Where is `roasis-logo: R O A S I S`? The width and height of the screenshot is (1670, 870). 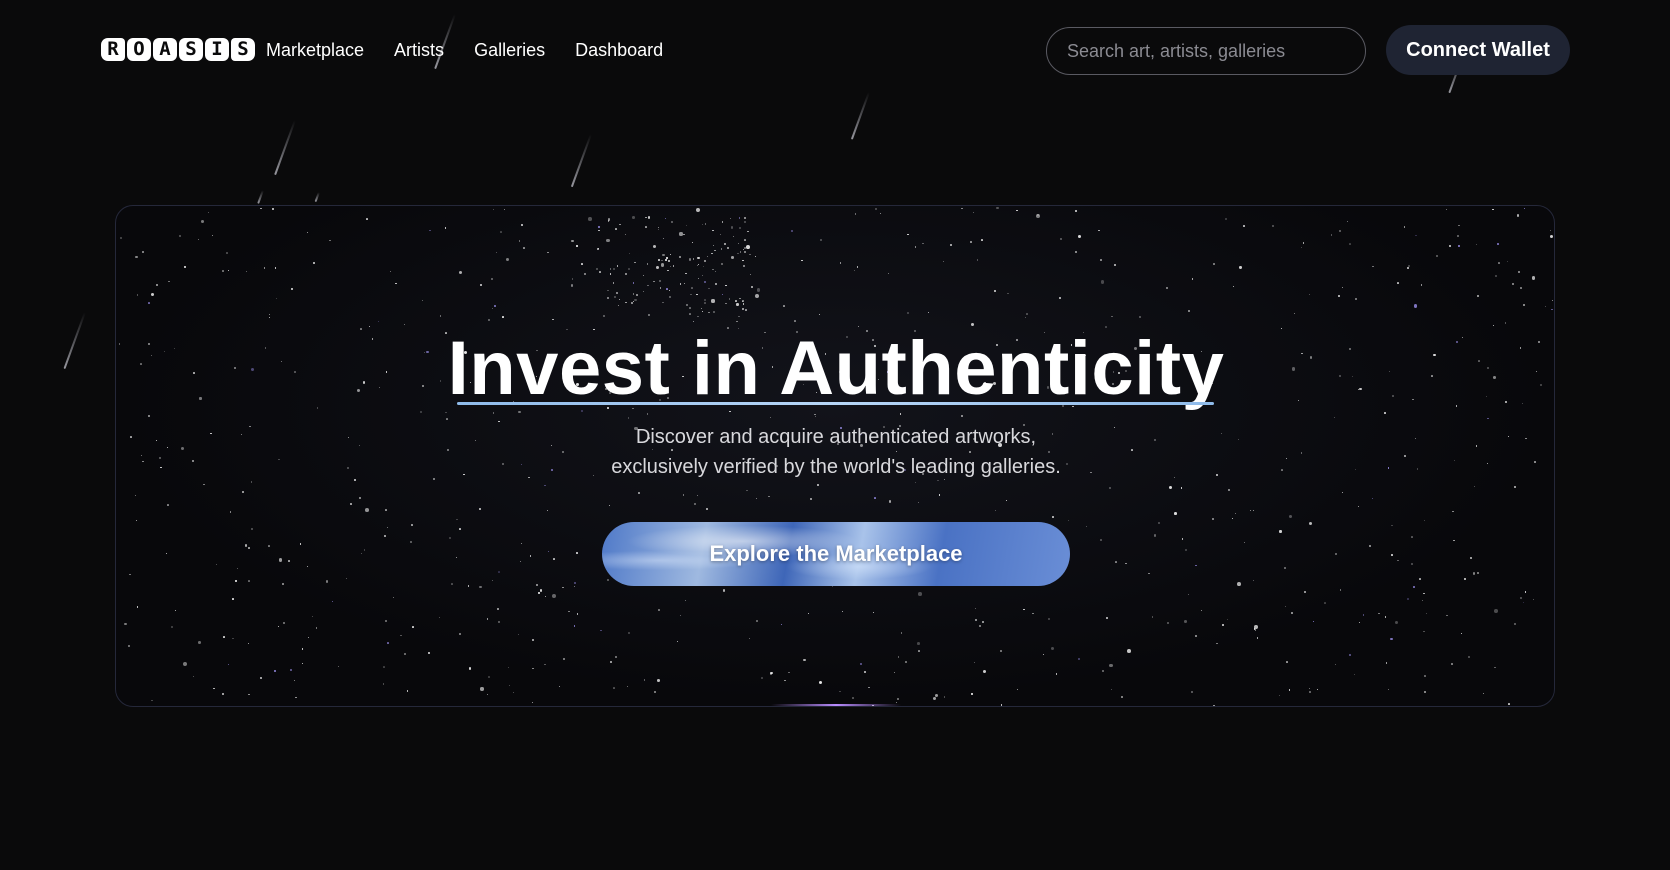 roasis-logo: R O A S I S is located at coordinates (178, 49).